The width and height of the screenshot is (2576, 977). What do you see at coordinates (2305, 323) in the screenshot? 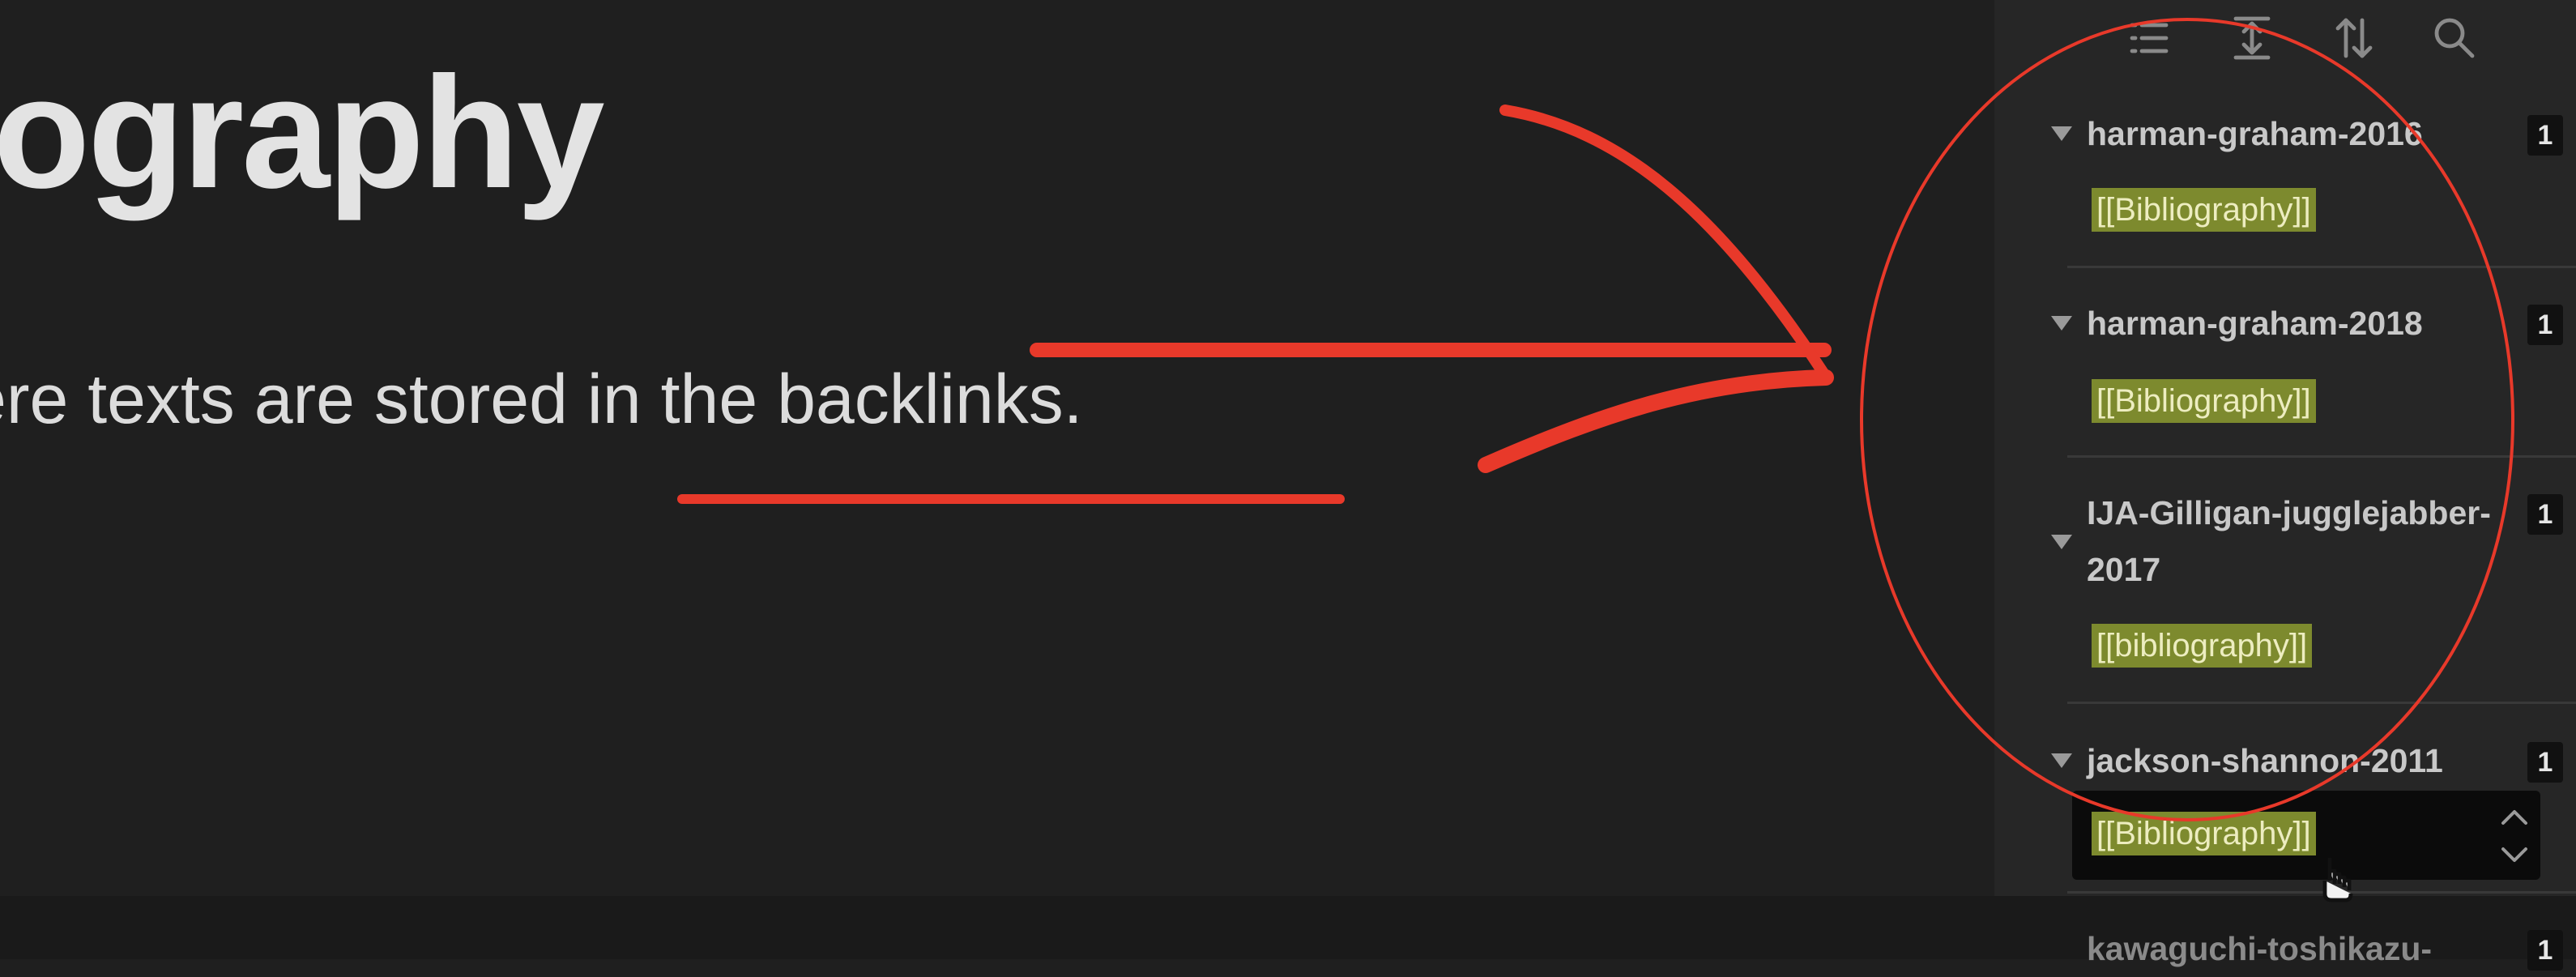
I see `backlink-title: harman-graham-2018` at bounding box center [2305, 323].